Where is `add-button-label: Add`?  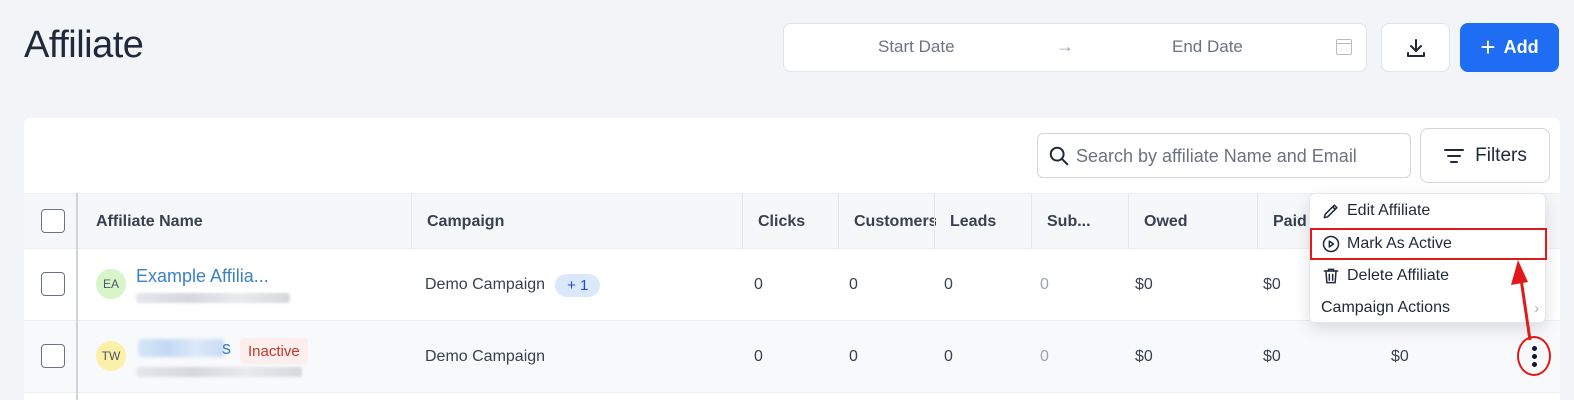
add-button-label: Add is located at coordinates (1521, 47).